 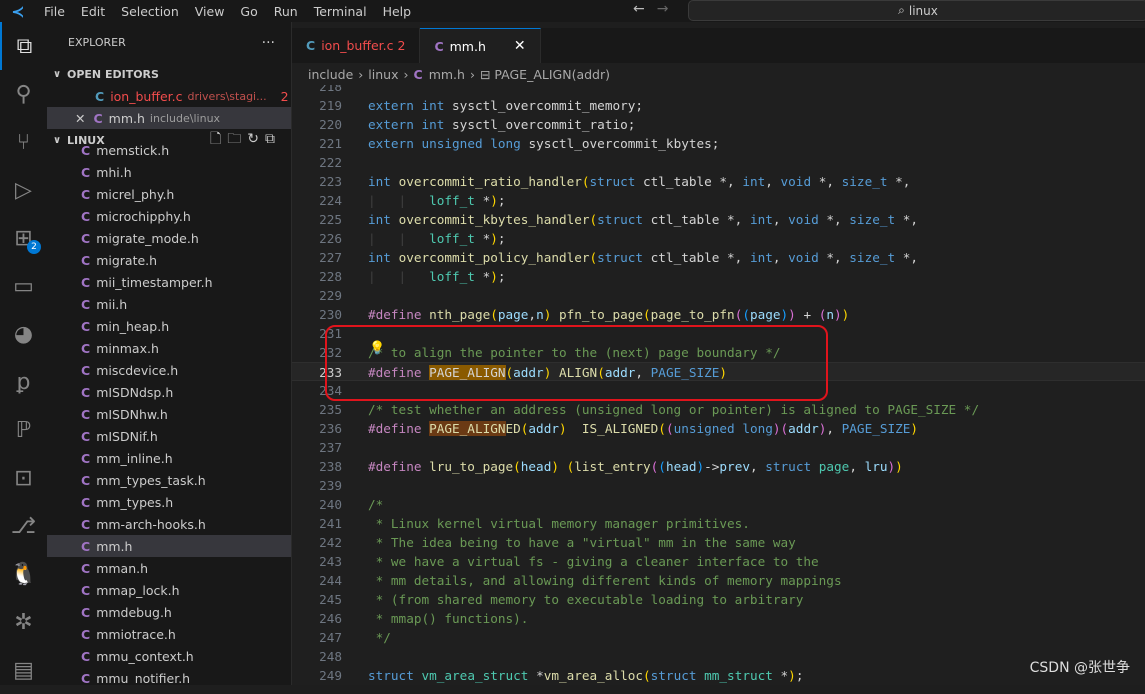 What do you see at coordinates (169, 194) in the screenshot?
I see `file-item: Cmicrel_phy.h` at bounding box center [169, 194].